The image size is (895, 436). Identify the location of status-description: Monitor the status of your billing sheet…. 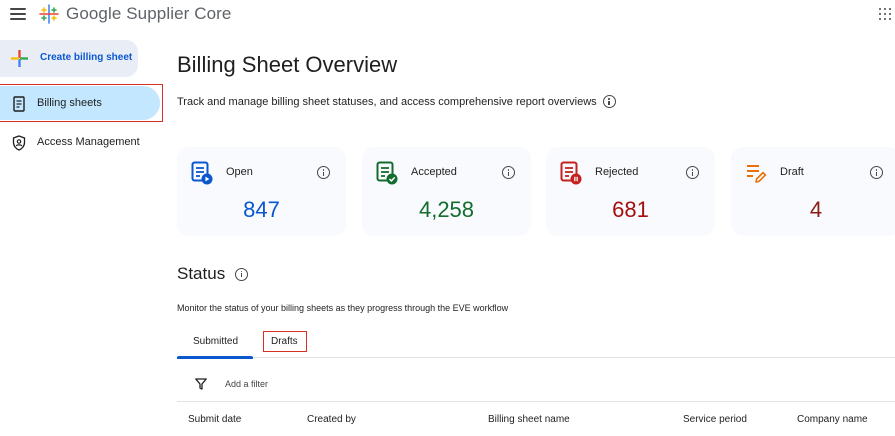
(343, 308).